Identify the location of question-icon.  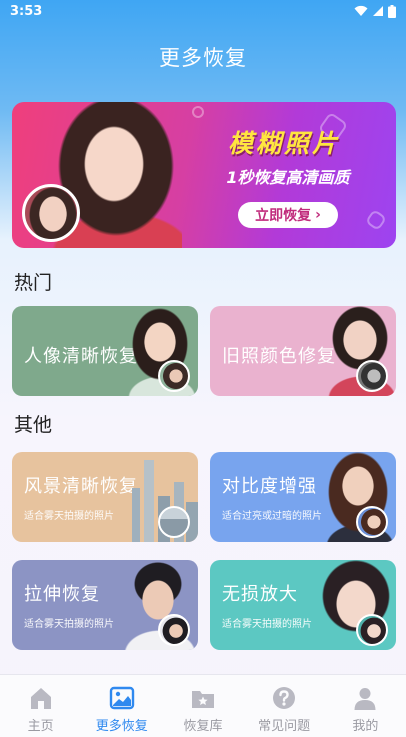
(284, 698).